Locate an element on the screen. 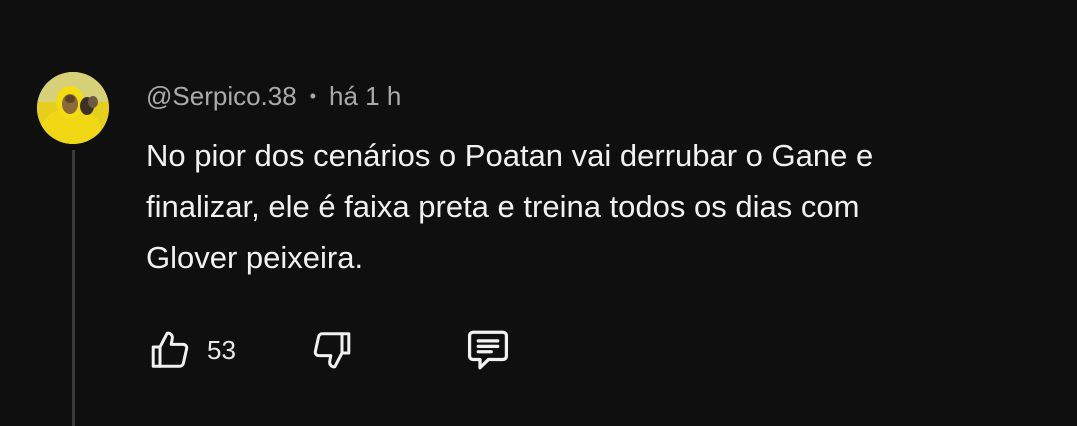 This screenshot has height=426, width=1077. reply-button is located at coordinates (488, 350).